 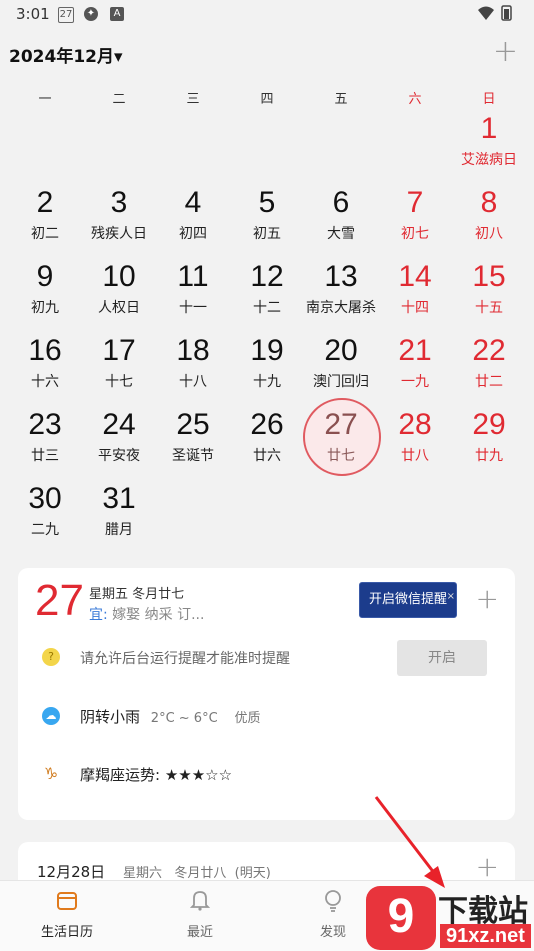 I want to click on calendar-day-cell: 29 廿九, so click(x=489, y=443).